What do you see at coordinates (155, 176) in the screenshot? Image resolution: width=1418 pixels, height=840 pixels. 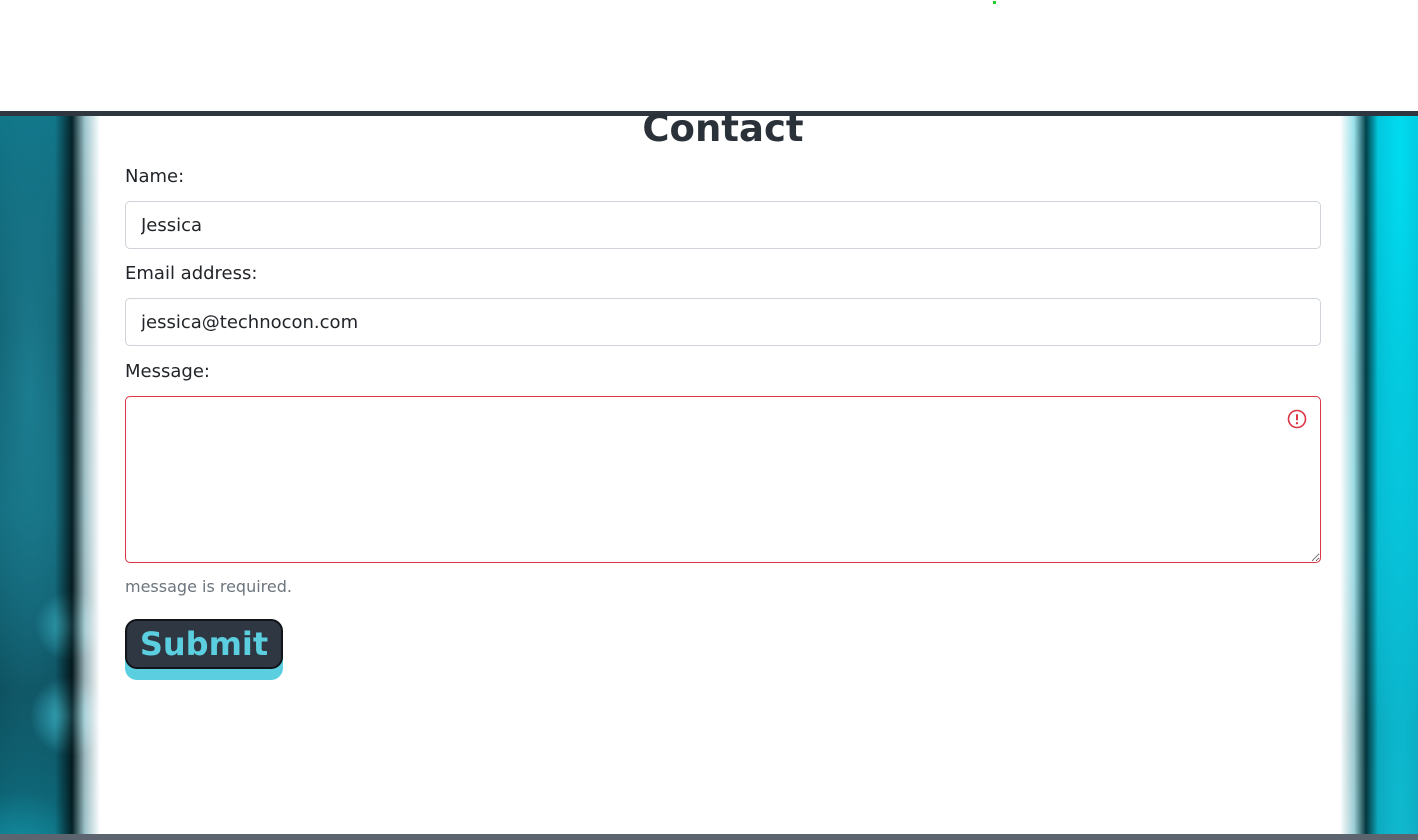 I see `name-label: Name:` at bounding box center [155, 176].